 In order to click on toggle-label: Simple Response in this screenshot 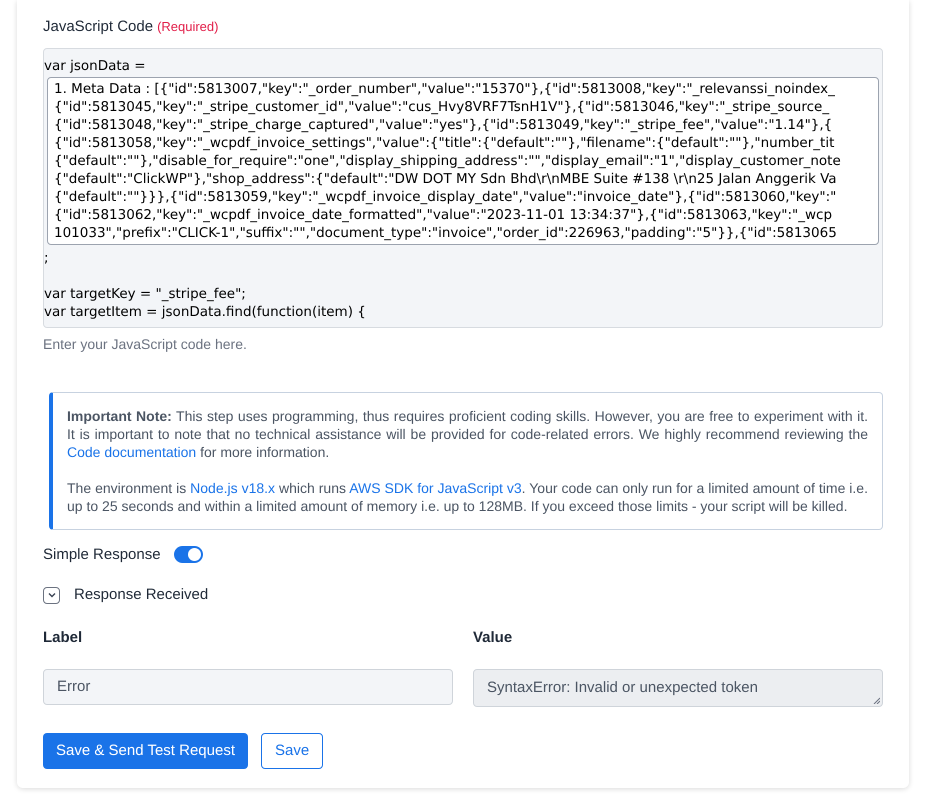, I will do `click(102, 554)`.